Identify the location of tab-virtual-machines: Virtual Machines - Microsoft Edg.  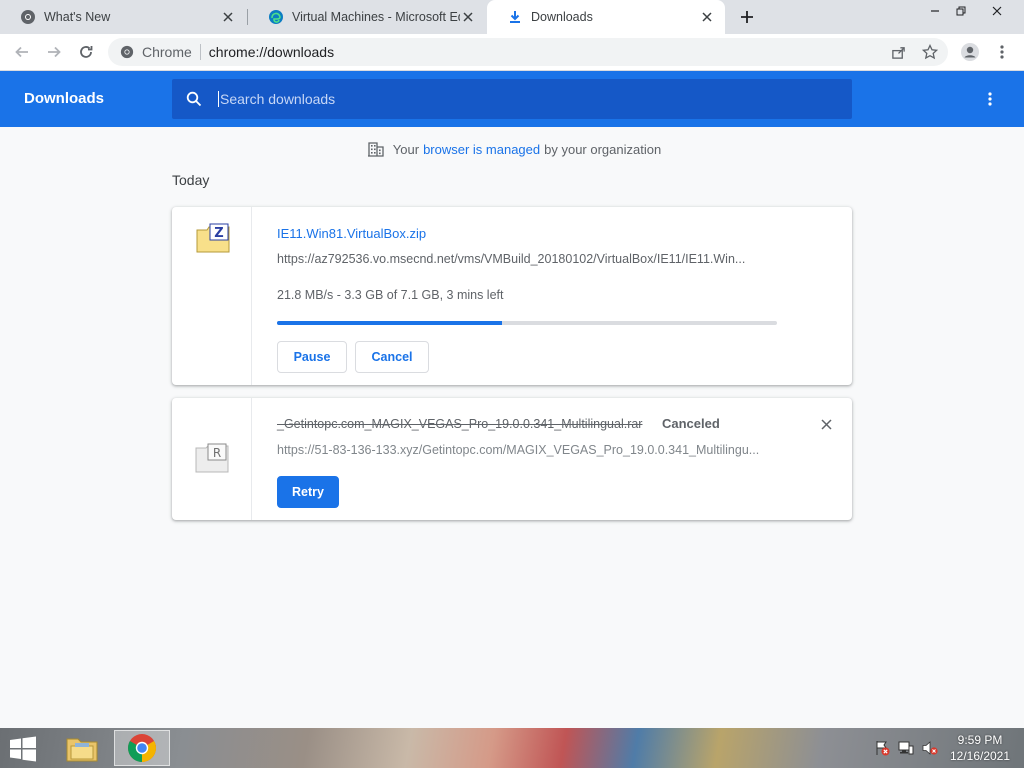
(367, 17).